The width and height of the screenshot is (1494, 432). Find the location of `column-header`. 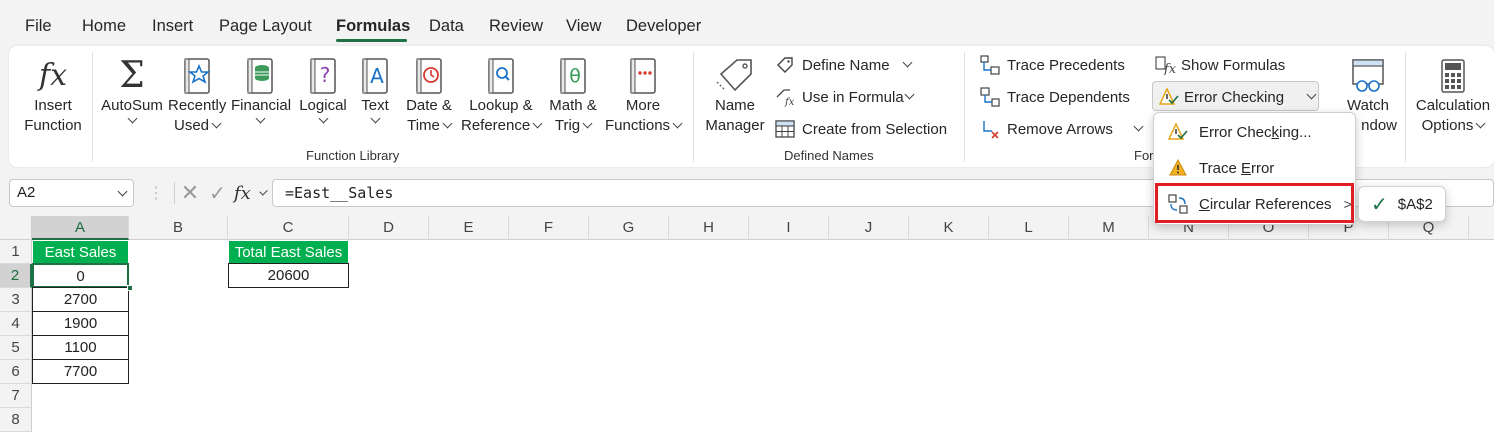

column-header is located at coordinates (1481, 228).